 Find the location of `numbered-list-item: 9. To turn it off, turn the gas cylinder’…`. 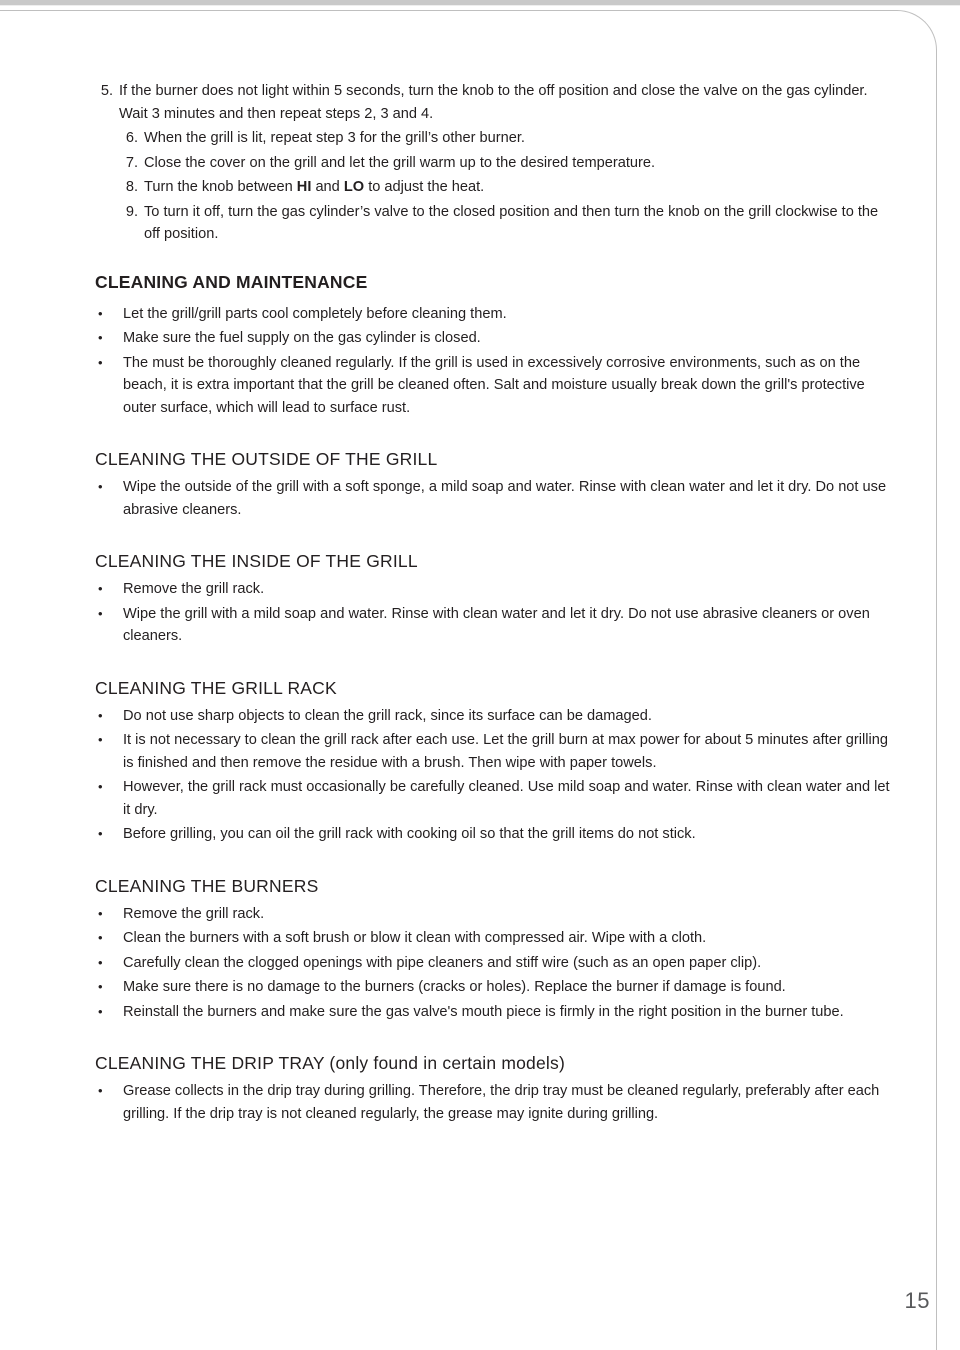

numbered-list-item: 9. To turn it off, turn the gas cylinder’… is located at coordinates (495, 223).